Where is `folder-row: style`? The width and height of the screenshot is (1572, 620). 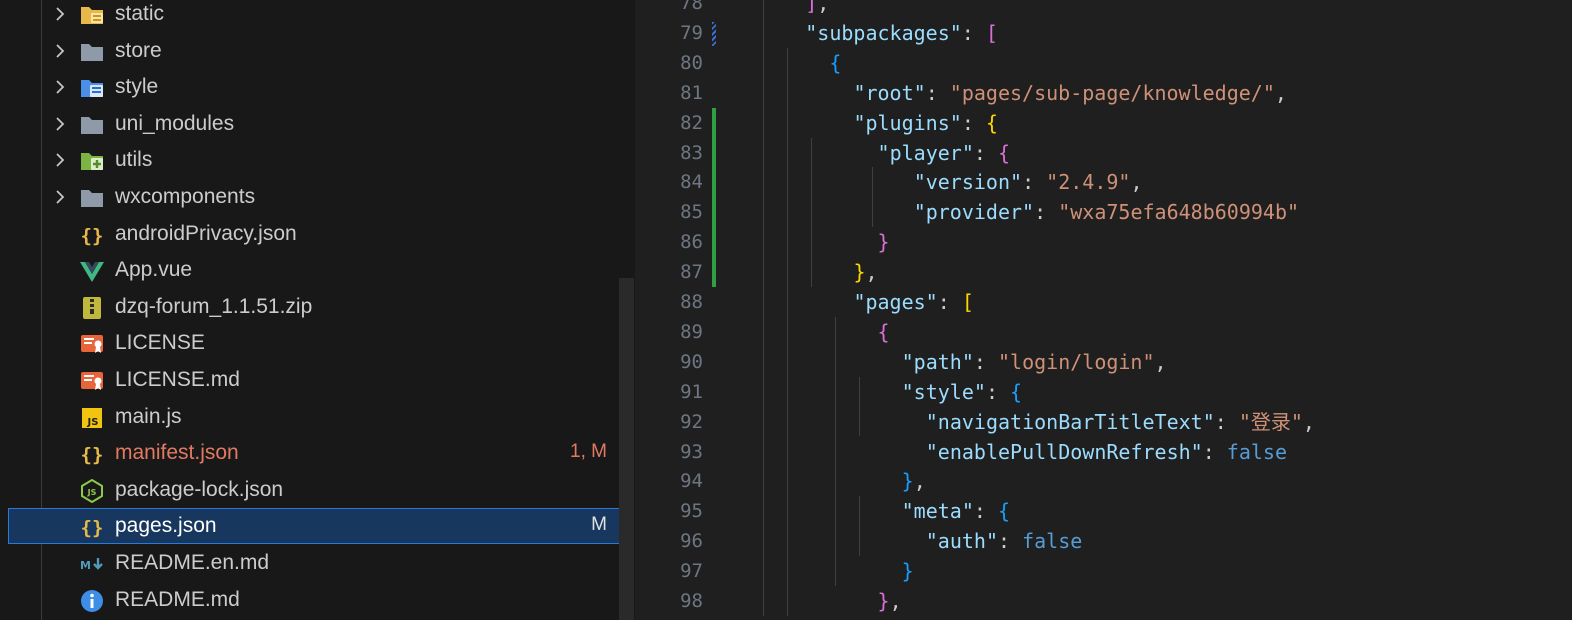 folder-row: style is located at coordinates (321, 87).